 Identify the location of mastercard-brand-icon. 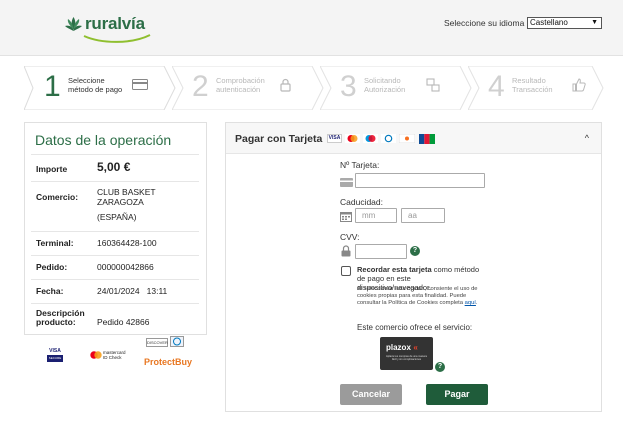
(352, 138).